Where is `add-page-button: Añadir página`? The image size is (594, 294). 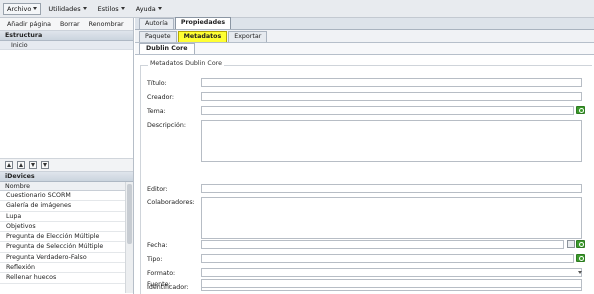
add-page-button: Añadir página is located at coordinates (29, 24).